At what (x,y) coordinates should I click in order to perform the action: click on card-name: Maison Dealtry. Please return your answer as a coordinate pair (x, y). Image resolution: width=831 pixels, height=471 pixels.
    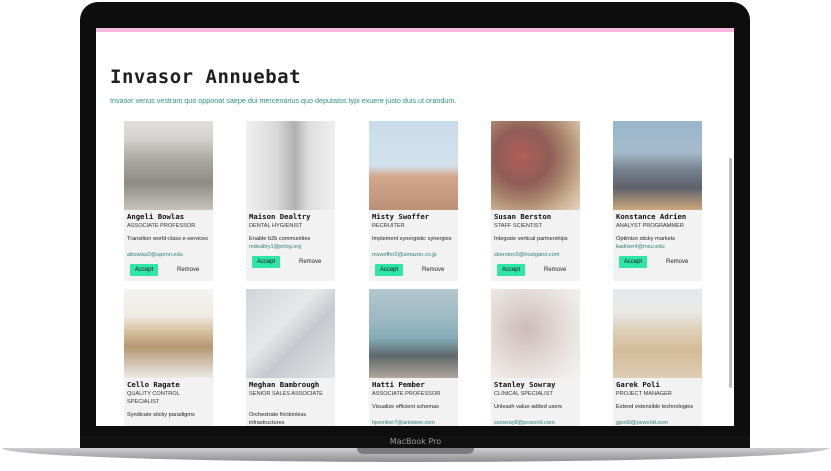
    Looking at the image, I should click on (280, 216).